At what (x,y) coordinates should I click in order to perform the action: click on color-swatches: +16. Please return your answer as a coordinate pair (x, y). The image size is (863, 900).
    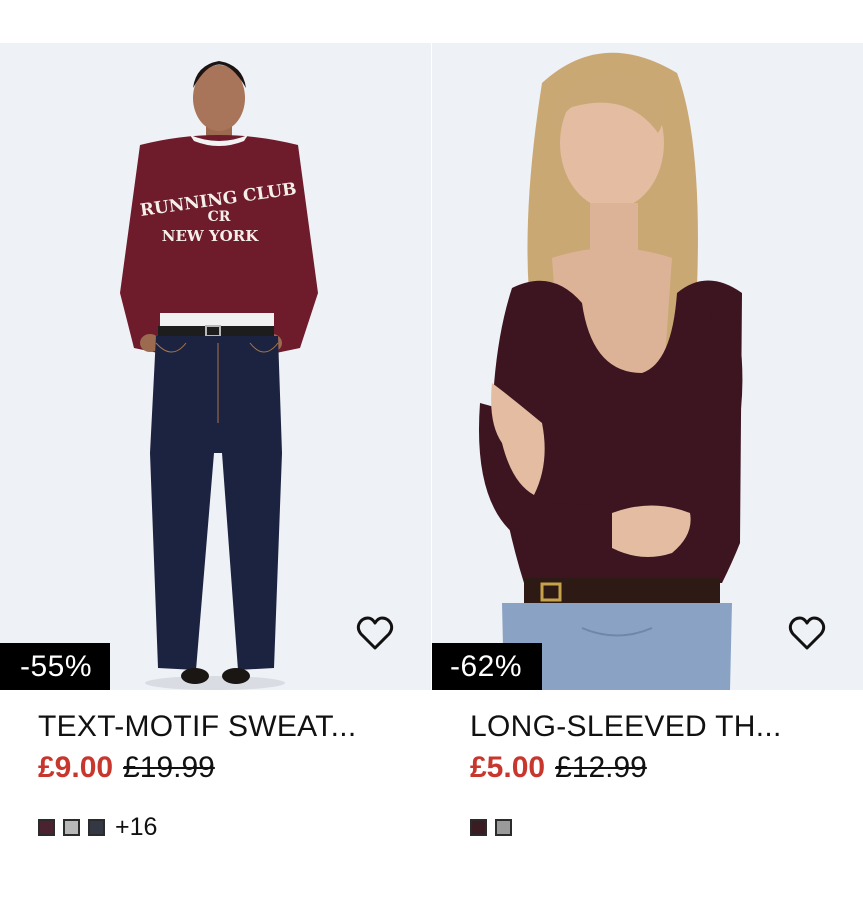
    Looking at the image, I should click on (97, 827).